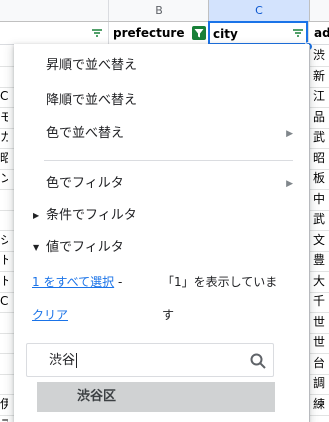  Describe the element at coordinates (259, 10) in the screenshot. I see `column-c-header: C` at that location.